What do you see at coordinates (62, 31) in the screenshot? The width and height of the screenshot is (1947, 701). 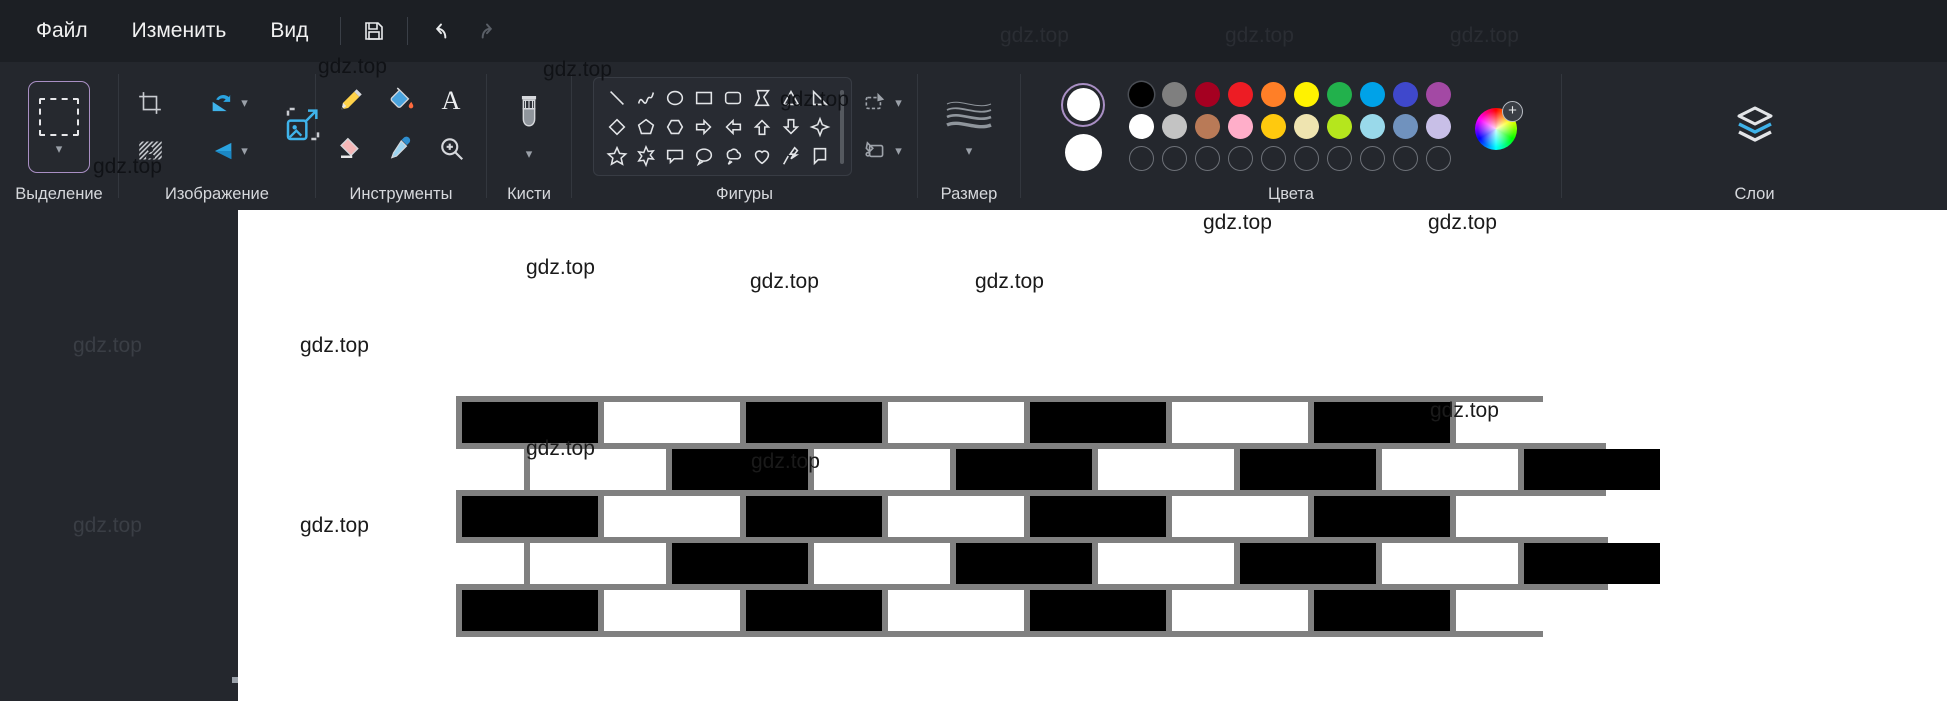 I see `menu-file: Файл` at bounding box center [62, 31].